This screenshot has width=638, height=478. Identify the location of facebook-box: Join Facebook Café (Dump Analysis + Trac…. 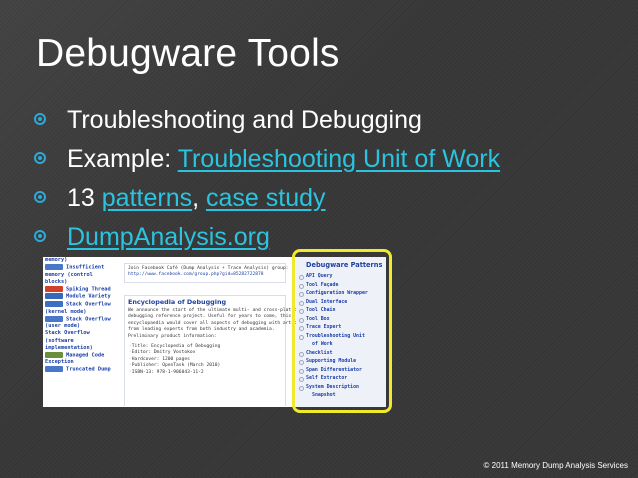
(206, 273).